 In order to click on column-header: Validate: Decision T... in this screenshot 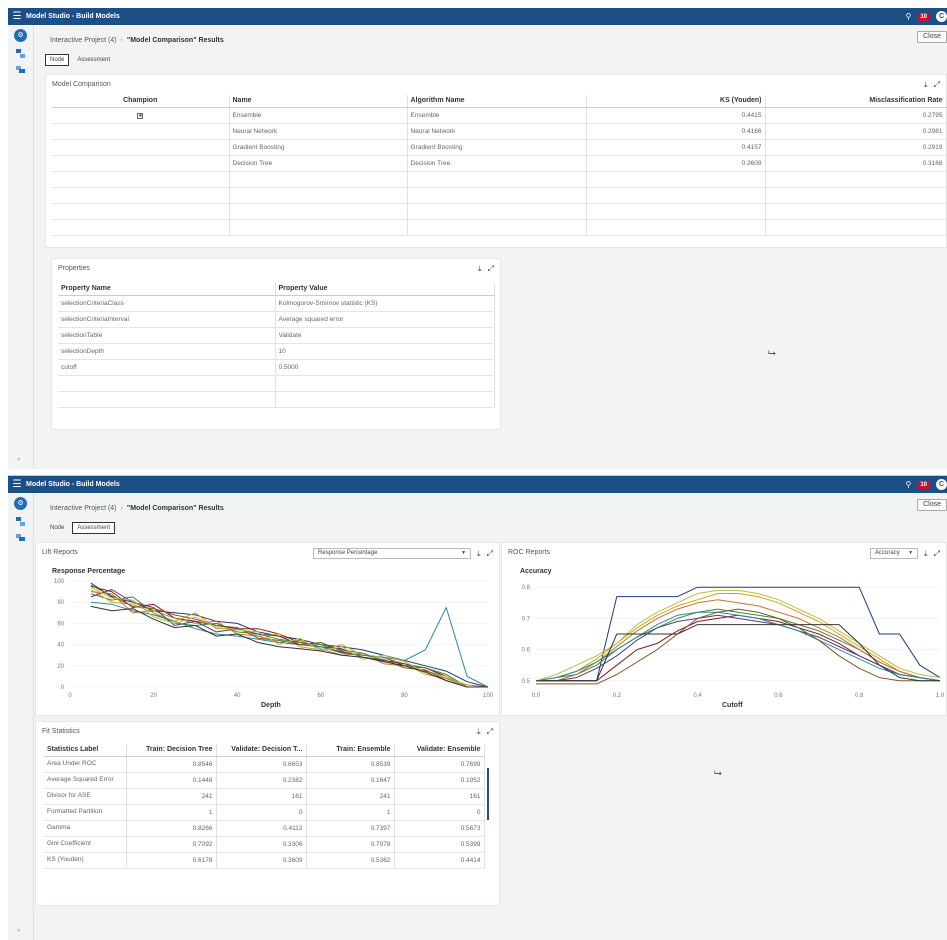, I will do `click(261, 750)`.